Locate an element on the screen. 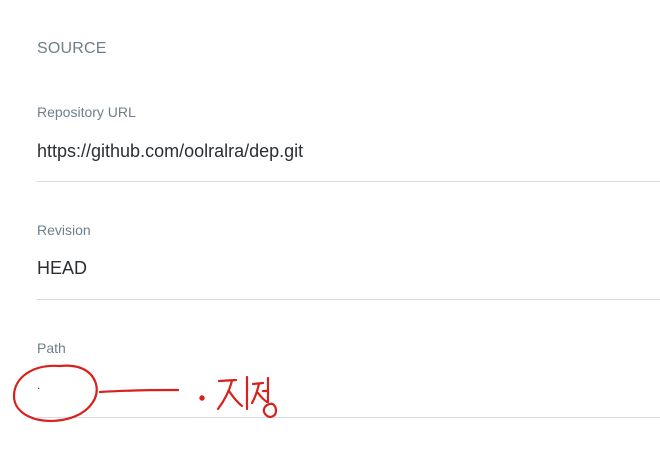 This screenshot has width=660, height=462. revision-value: HEAD is located at coordinates (337, 268).